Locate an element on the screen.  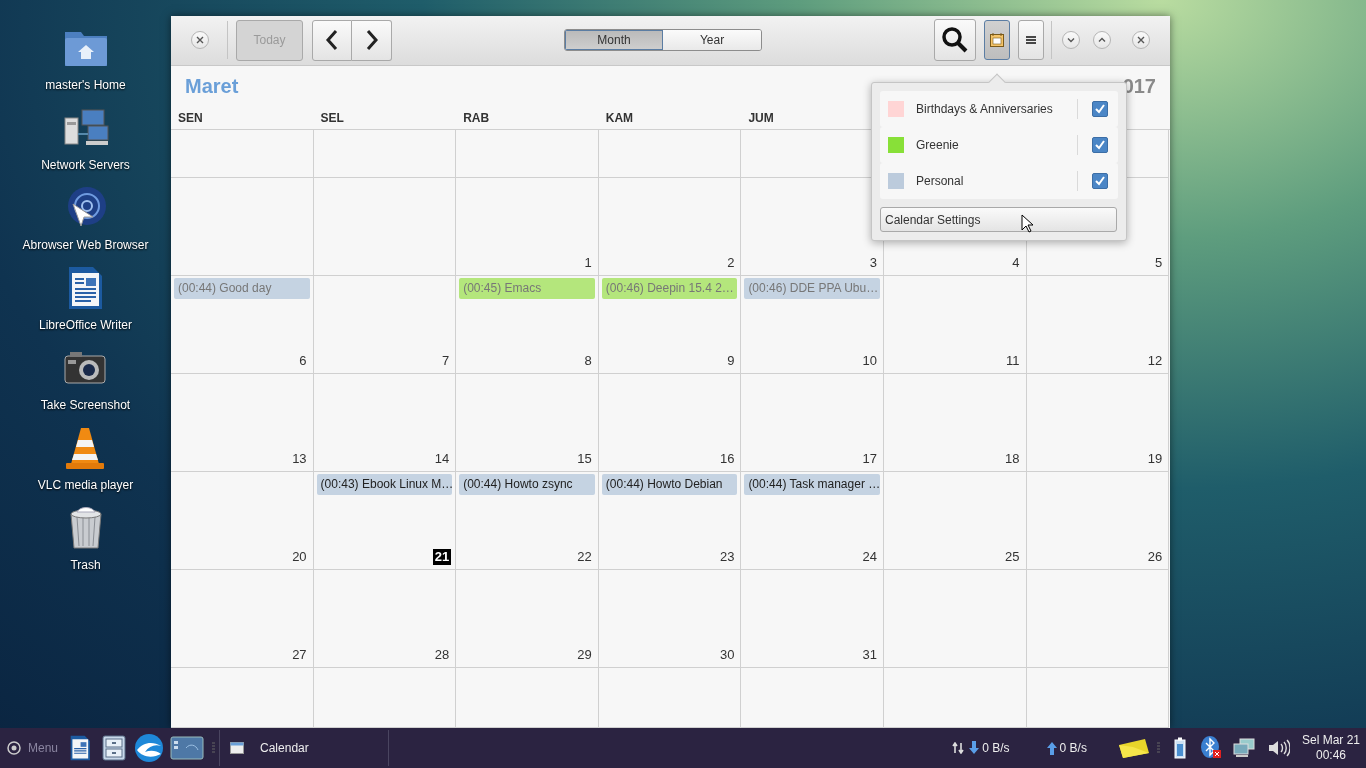
day-cell: 16 is located at coordinates (670, 423).